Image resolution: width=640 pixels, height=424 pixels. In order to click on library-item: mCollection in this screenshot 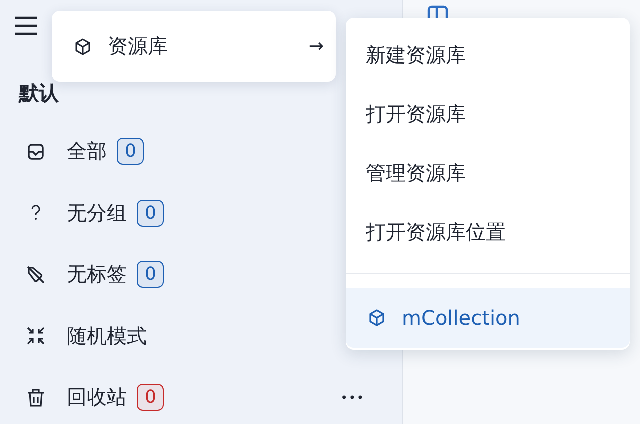, I will do `click(488, 318)`.